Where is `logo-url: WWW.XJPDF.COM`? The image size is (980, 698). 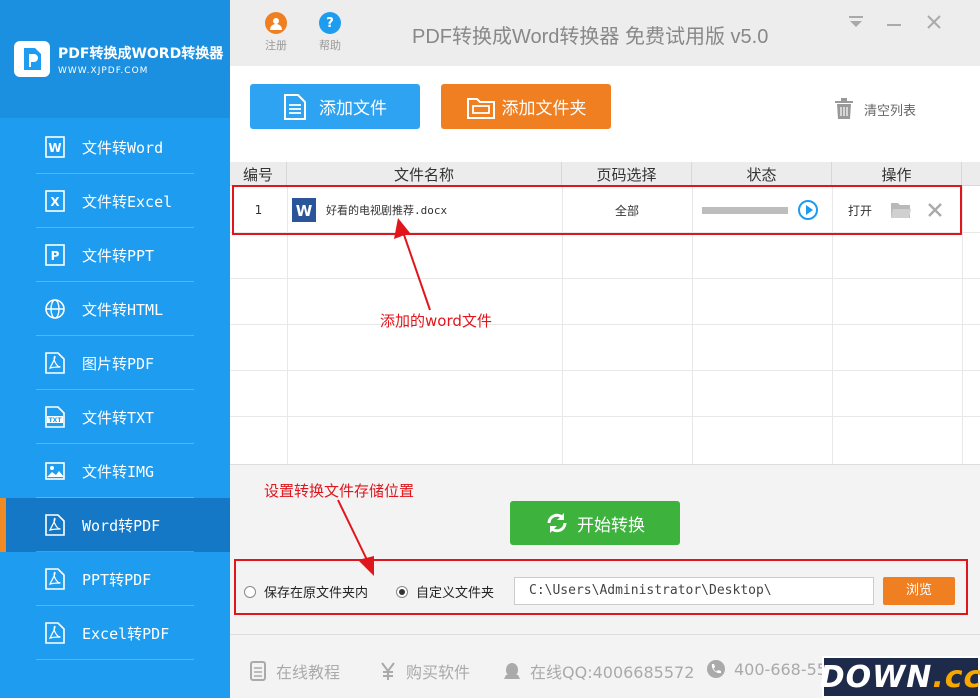 logo-url: WWW.XJPDF.COM is located at coordinates (103, 70).